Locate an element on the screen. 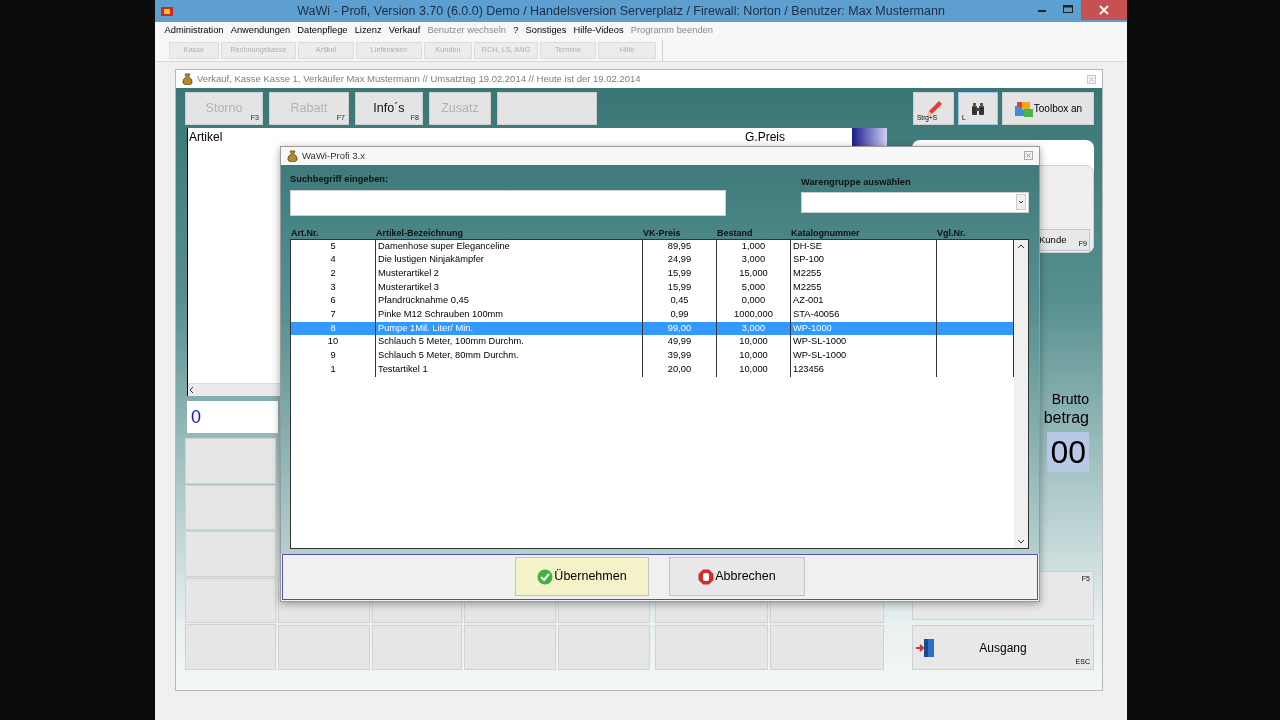  table-cell: 0,000 is located at coordinates (754, 301).